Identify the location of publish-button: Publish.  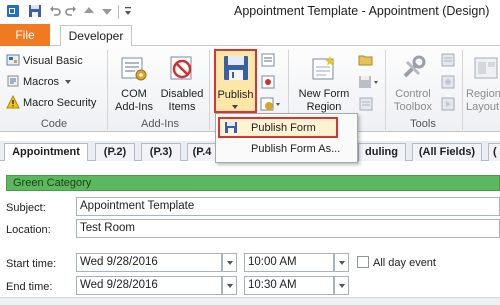
(235, 81).